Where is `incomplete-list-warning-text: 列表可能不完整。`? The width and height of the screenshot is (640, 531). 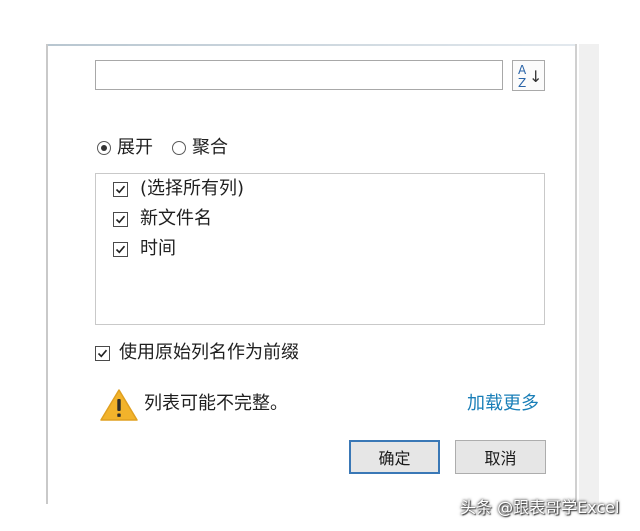 incomplete-list-warning-text: 列表可能不完整。 is located at coordinates (216, 403).